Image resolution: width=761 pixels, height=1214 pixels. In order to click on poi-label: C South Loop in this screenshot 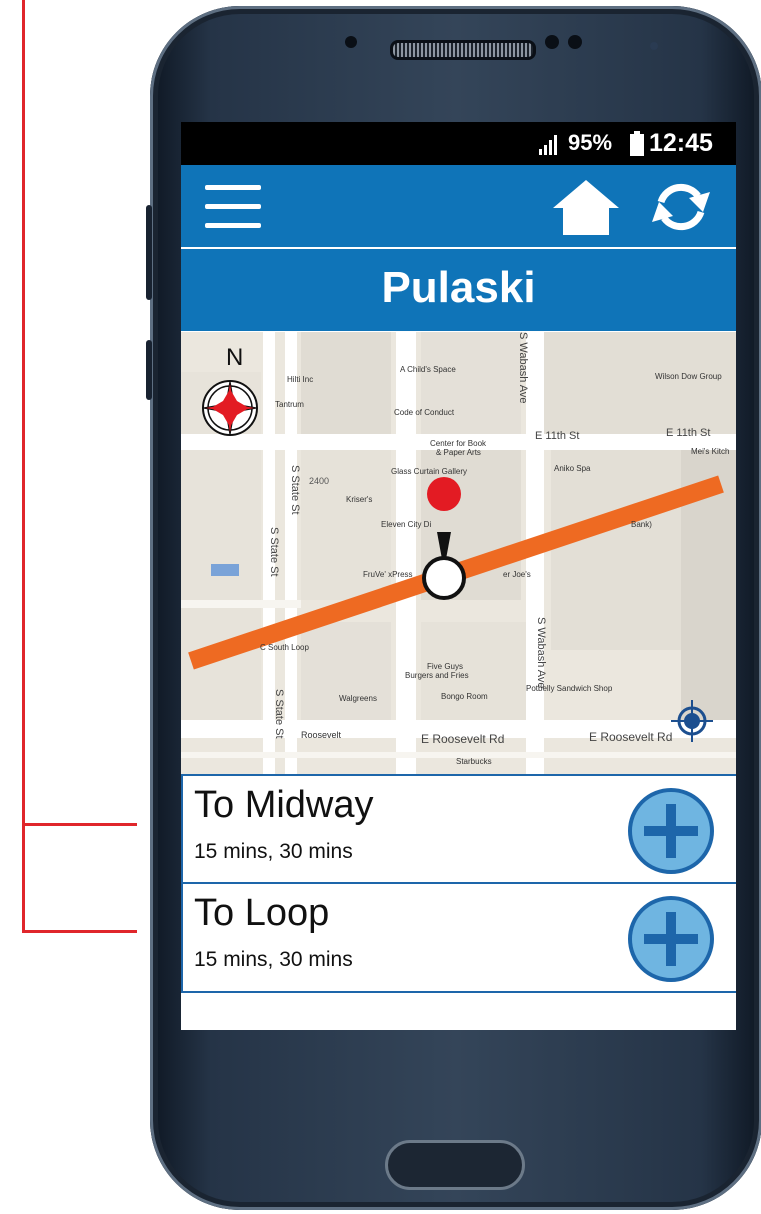, I will do `click(284, 647)`.